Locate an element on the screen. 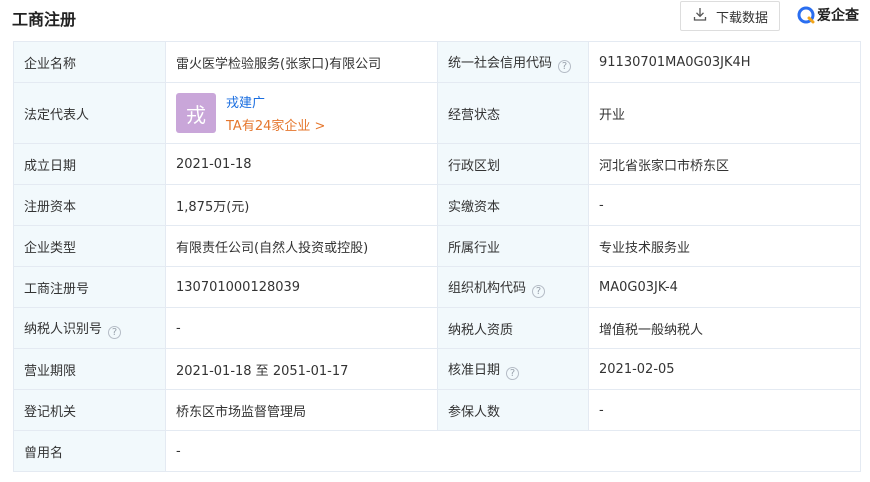 The width and height of the screenshot is (870, 482). section-title: 工商注册 is located at coordinates (44, 19).